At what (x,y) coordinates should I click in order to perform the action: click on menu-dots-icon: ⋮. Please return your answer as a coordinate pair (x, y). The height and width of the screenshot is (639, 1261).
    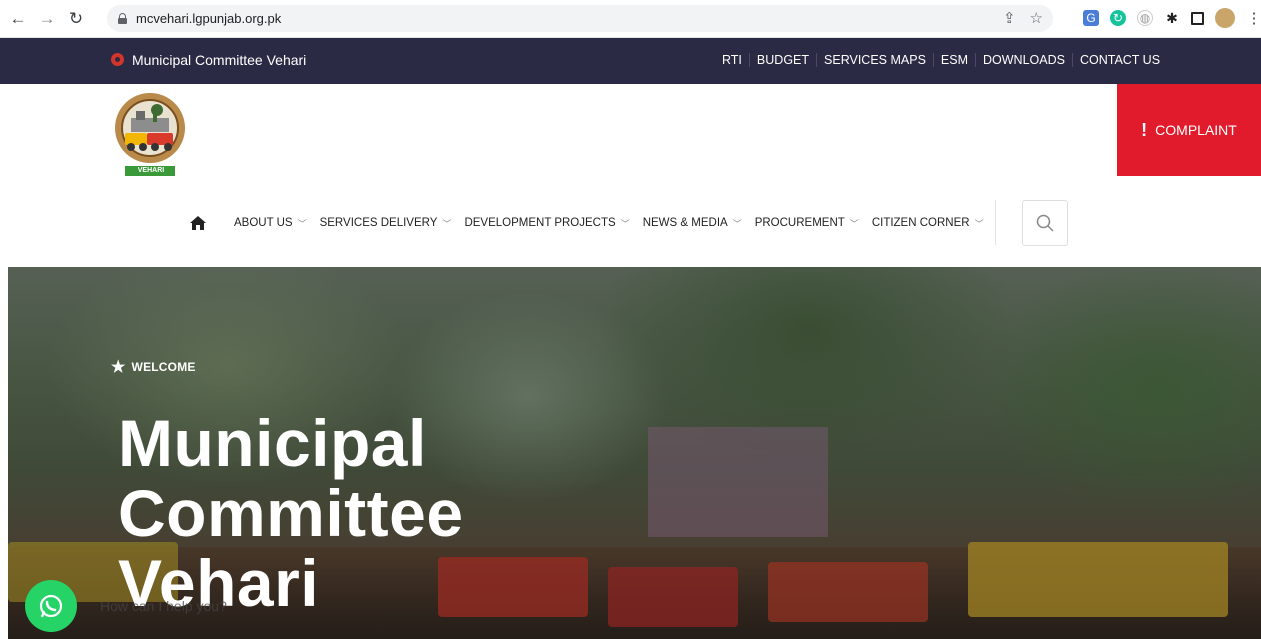
    Looking at the image, I should click on (1253, 18).